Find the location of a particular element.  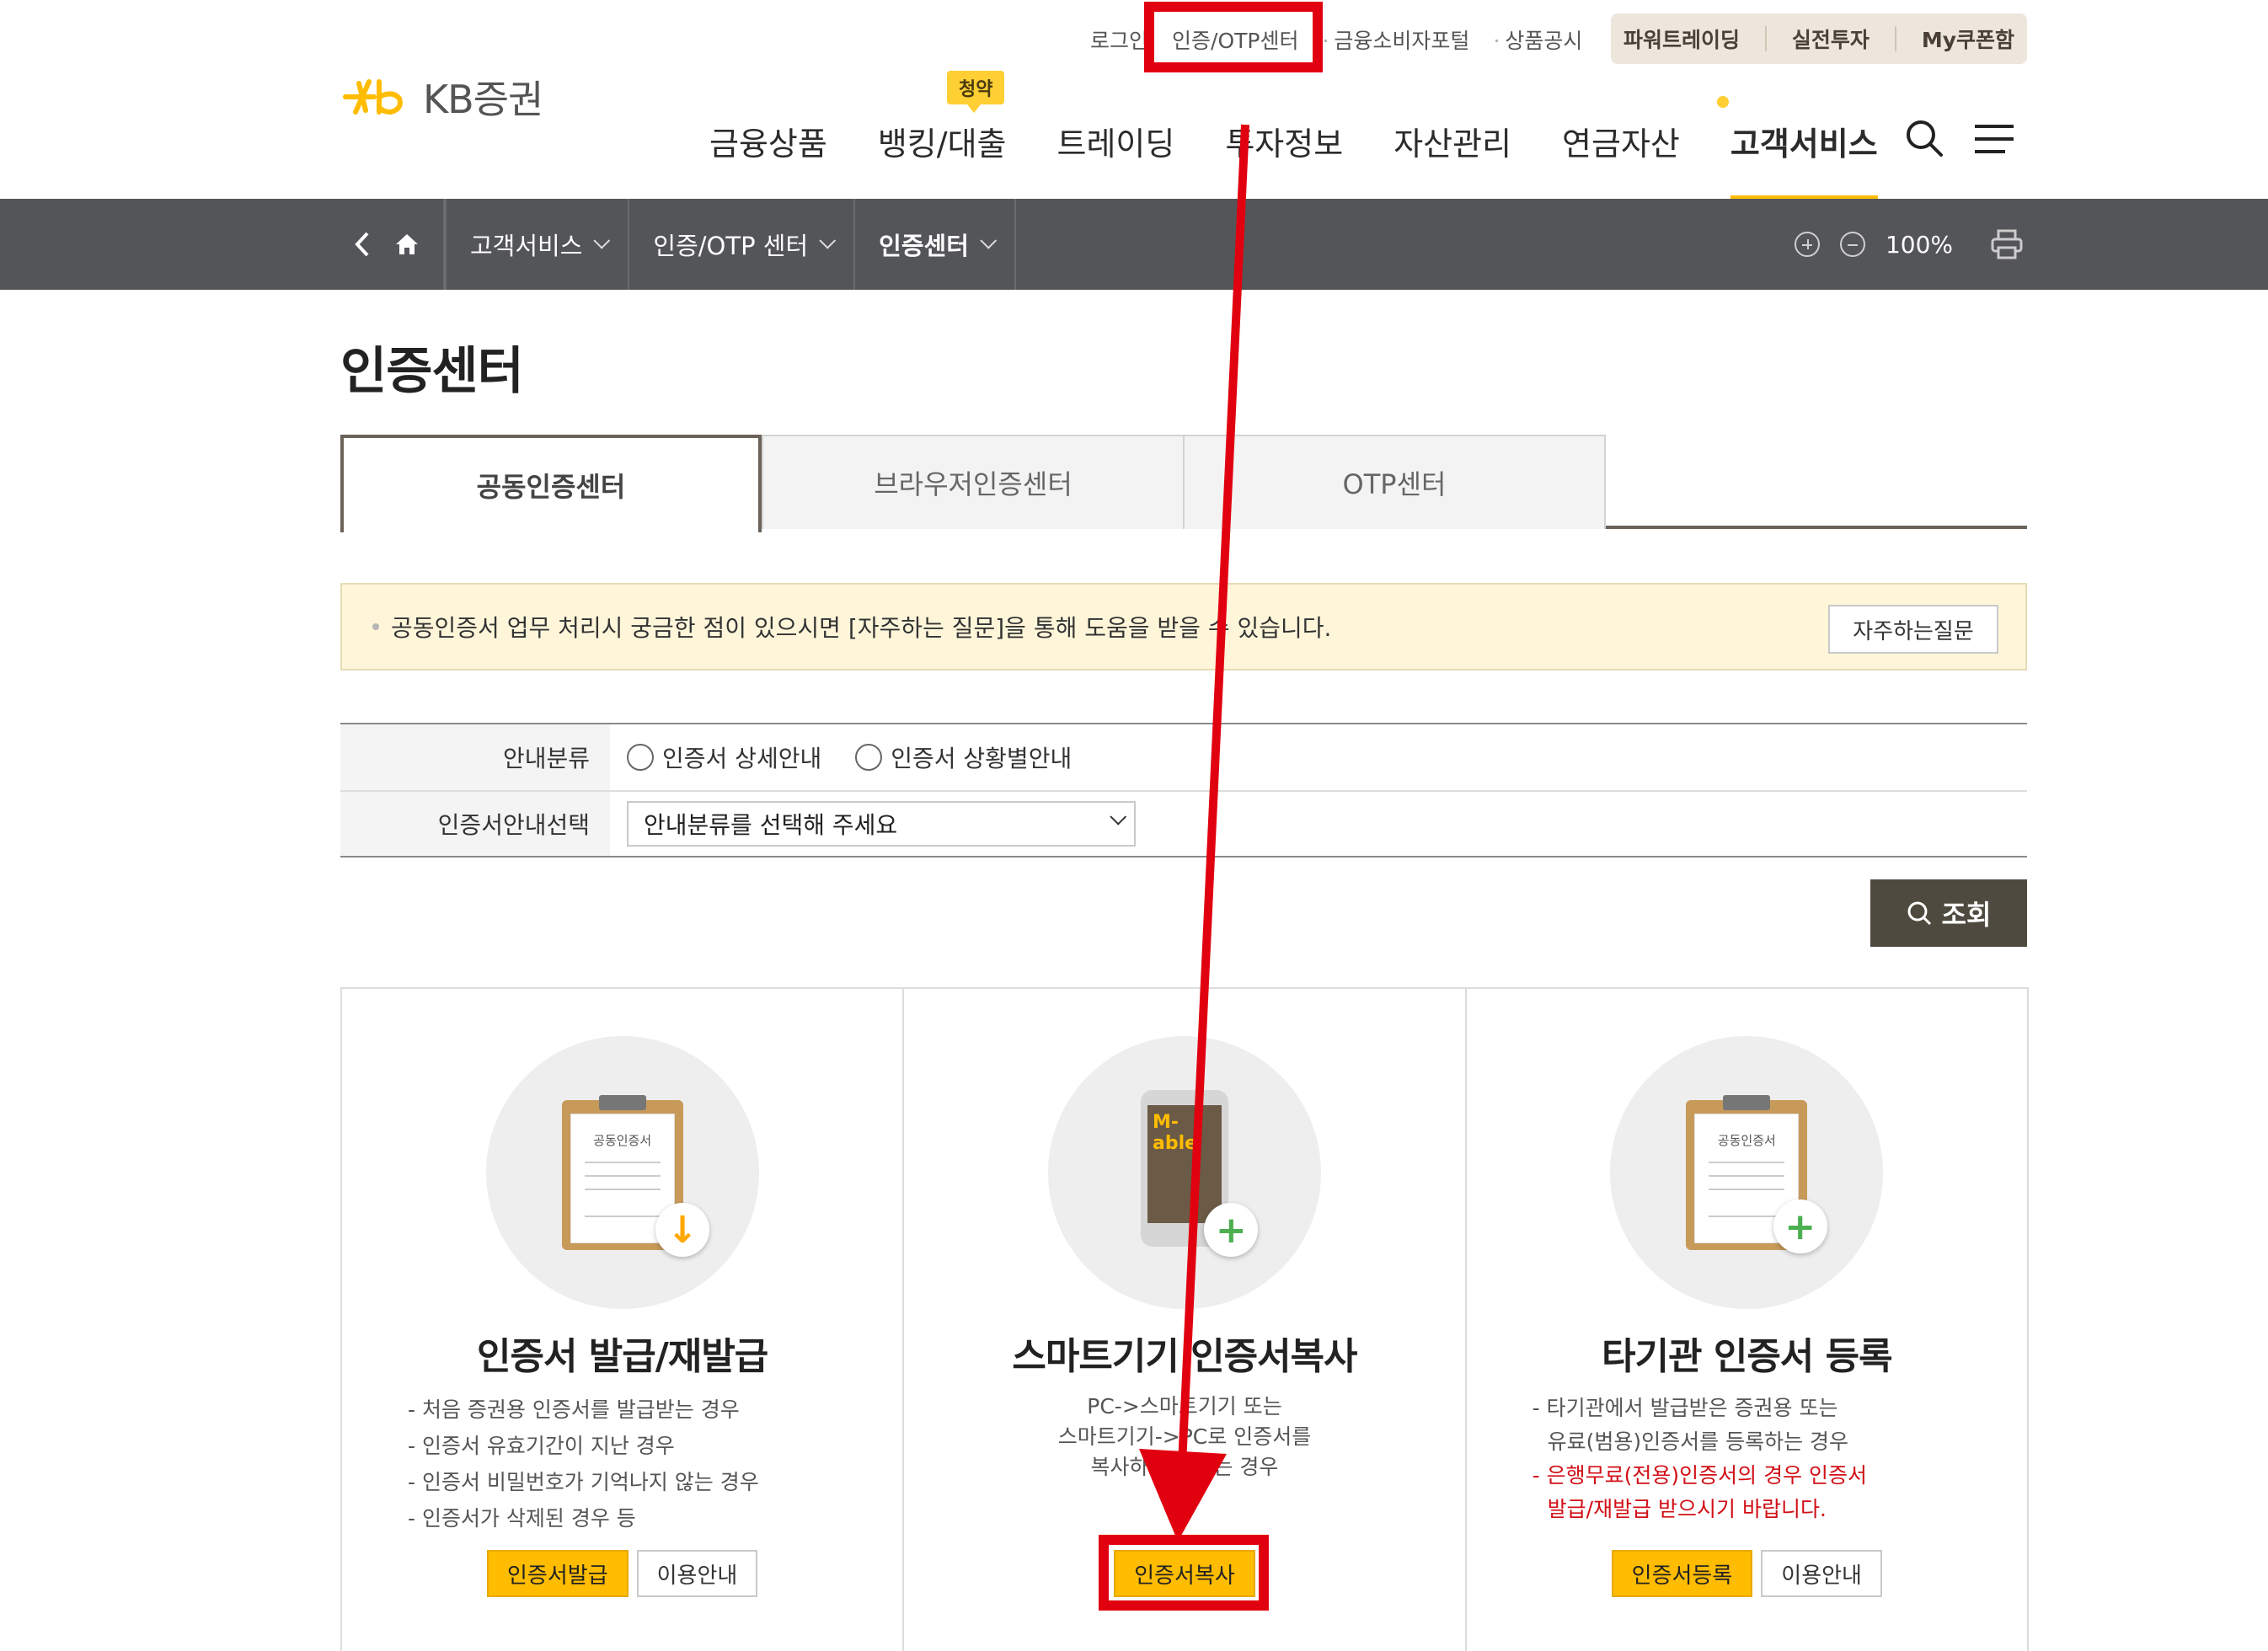

breadcrumb-label: 인증센터 is located at coordinates (924, 246).